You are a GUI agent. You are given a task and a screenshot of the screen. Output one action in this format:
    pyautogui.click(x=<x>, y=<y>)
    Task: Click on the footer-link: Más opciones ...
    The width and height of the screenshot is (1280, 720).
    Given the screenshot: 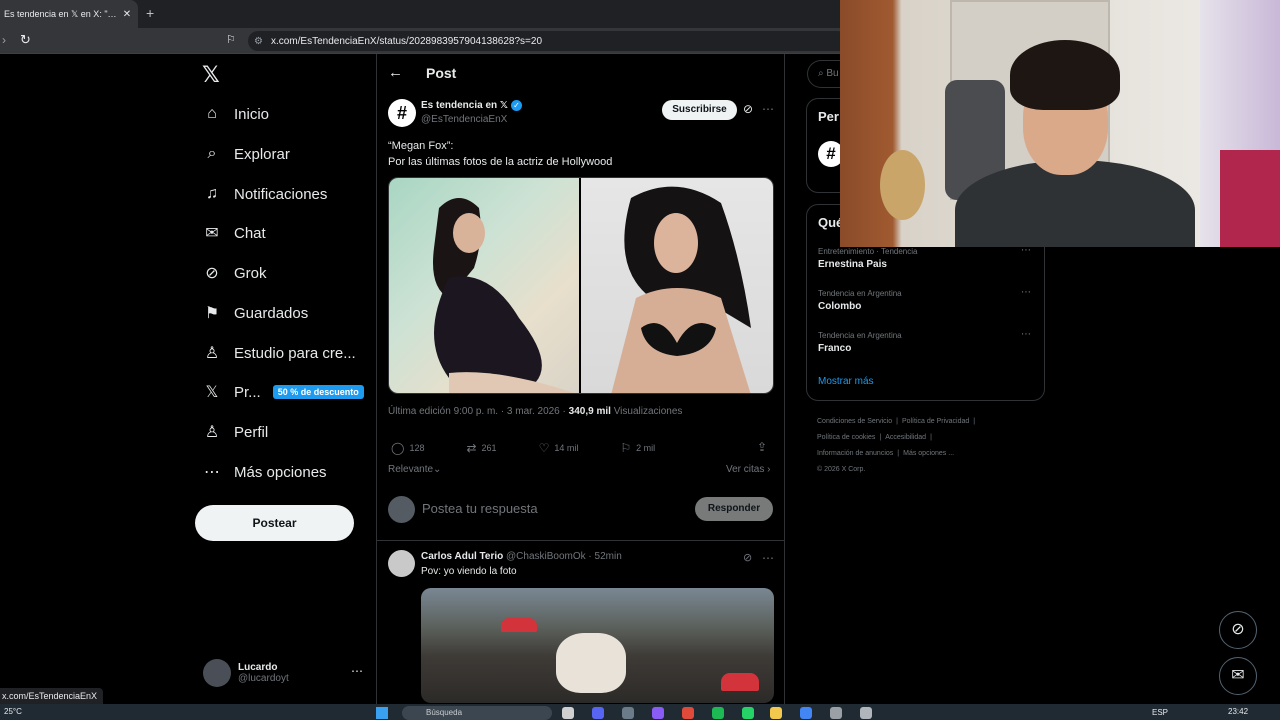 What is the action you would take?
    pyautogui.click(x=928, y=453)
    